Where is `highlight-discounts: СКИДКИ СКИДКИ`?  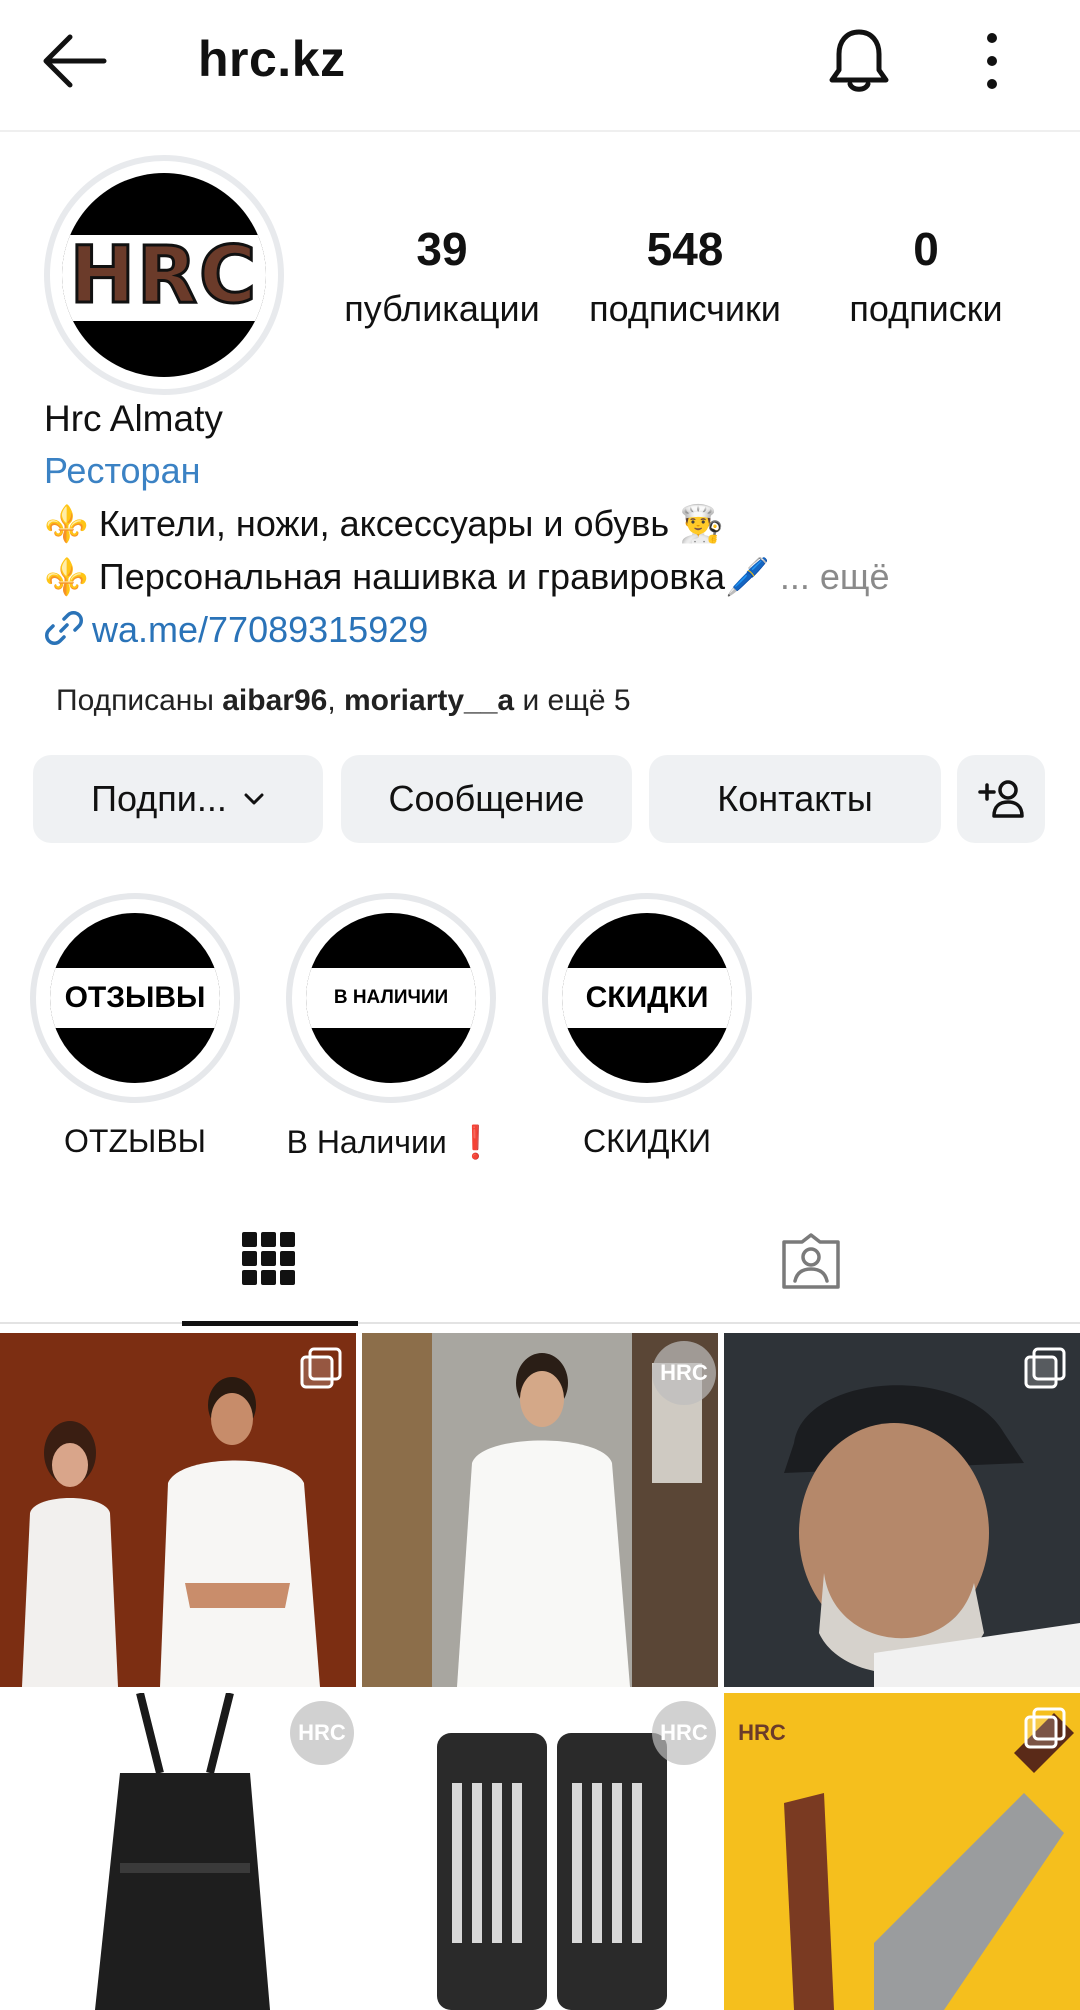
highlight-discounts: СКИДКИ СКИДКИ is located at coordinates (647, 1026).